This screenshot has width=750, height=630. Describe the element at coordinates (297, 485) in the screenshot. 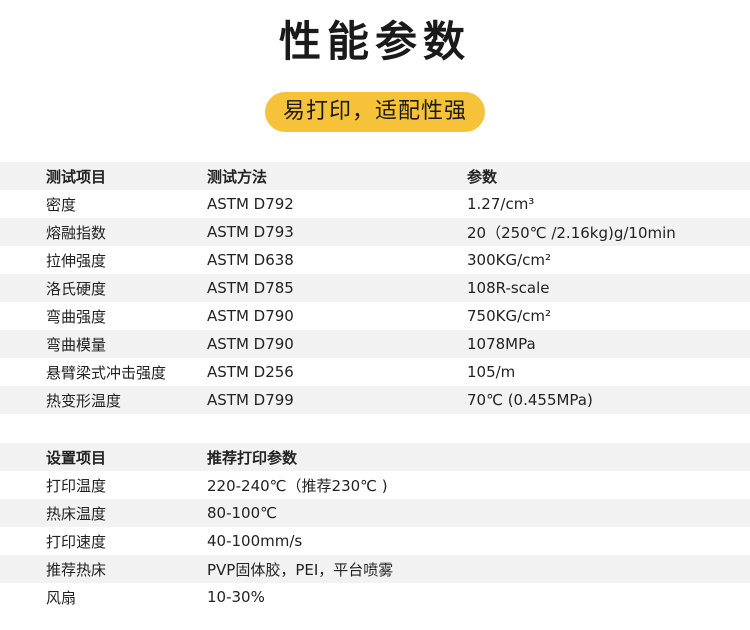

I see `row-value: 220-240℃（推荐230℃ )` at that location.